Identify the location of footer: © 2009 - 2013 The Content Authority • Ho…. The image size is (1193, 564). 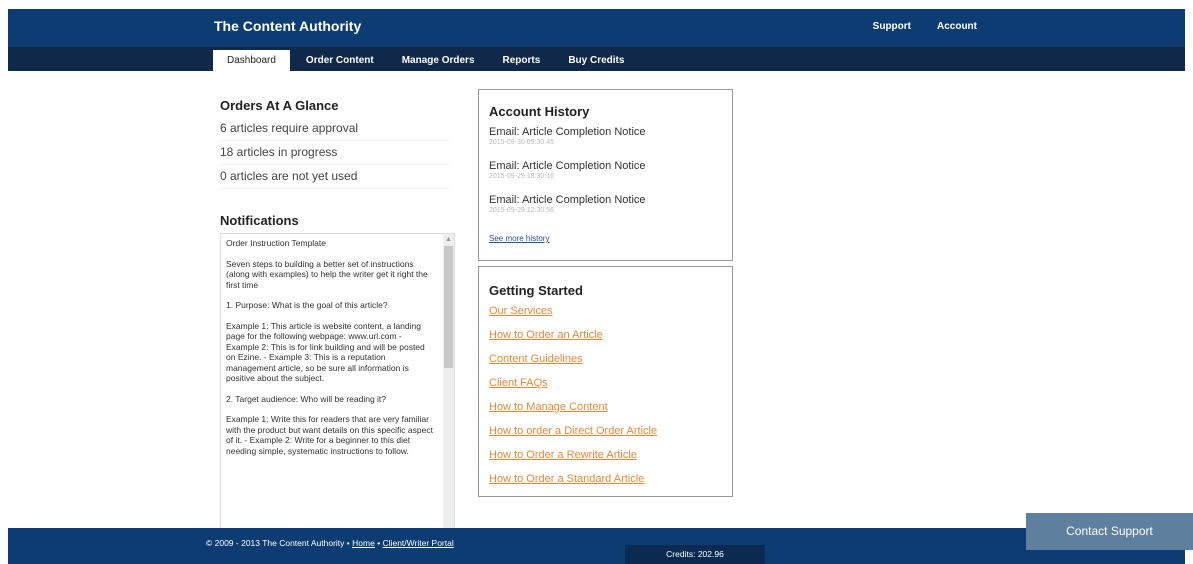
(596, 546).